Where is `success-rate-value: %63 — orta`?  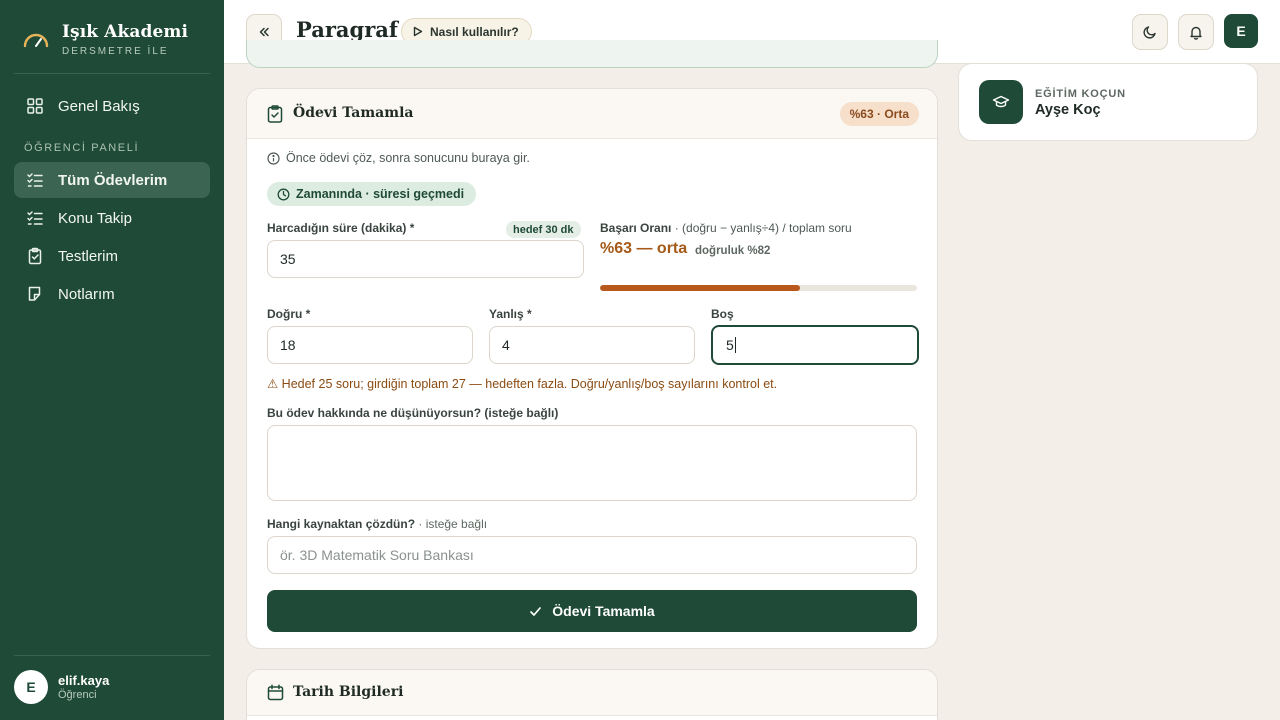
success-rate-value: %63 — orta is located at coordinates (644, 248).